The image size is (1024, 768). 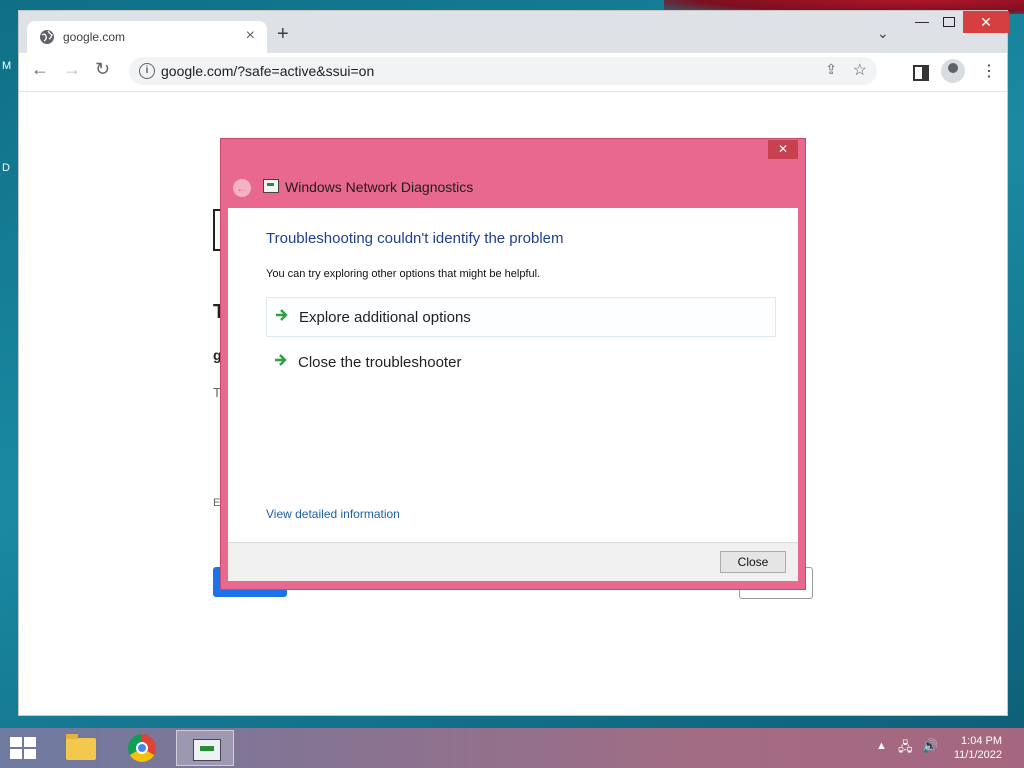 What do you see at coordinates (921, 73) in the screenshot?
I see `side-panel-icon` at bounding box center [921, 73].